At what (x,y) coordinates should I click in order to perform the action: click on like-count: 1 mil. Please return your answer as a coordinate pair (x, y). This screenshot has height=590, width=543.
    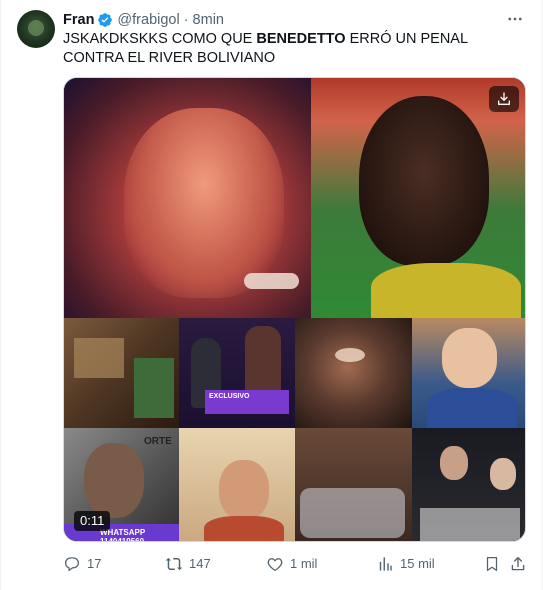
    Looking at the image, I should click on (304, 563).